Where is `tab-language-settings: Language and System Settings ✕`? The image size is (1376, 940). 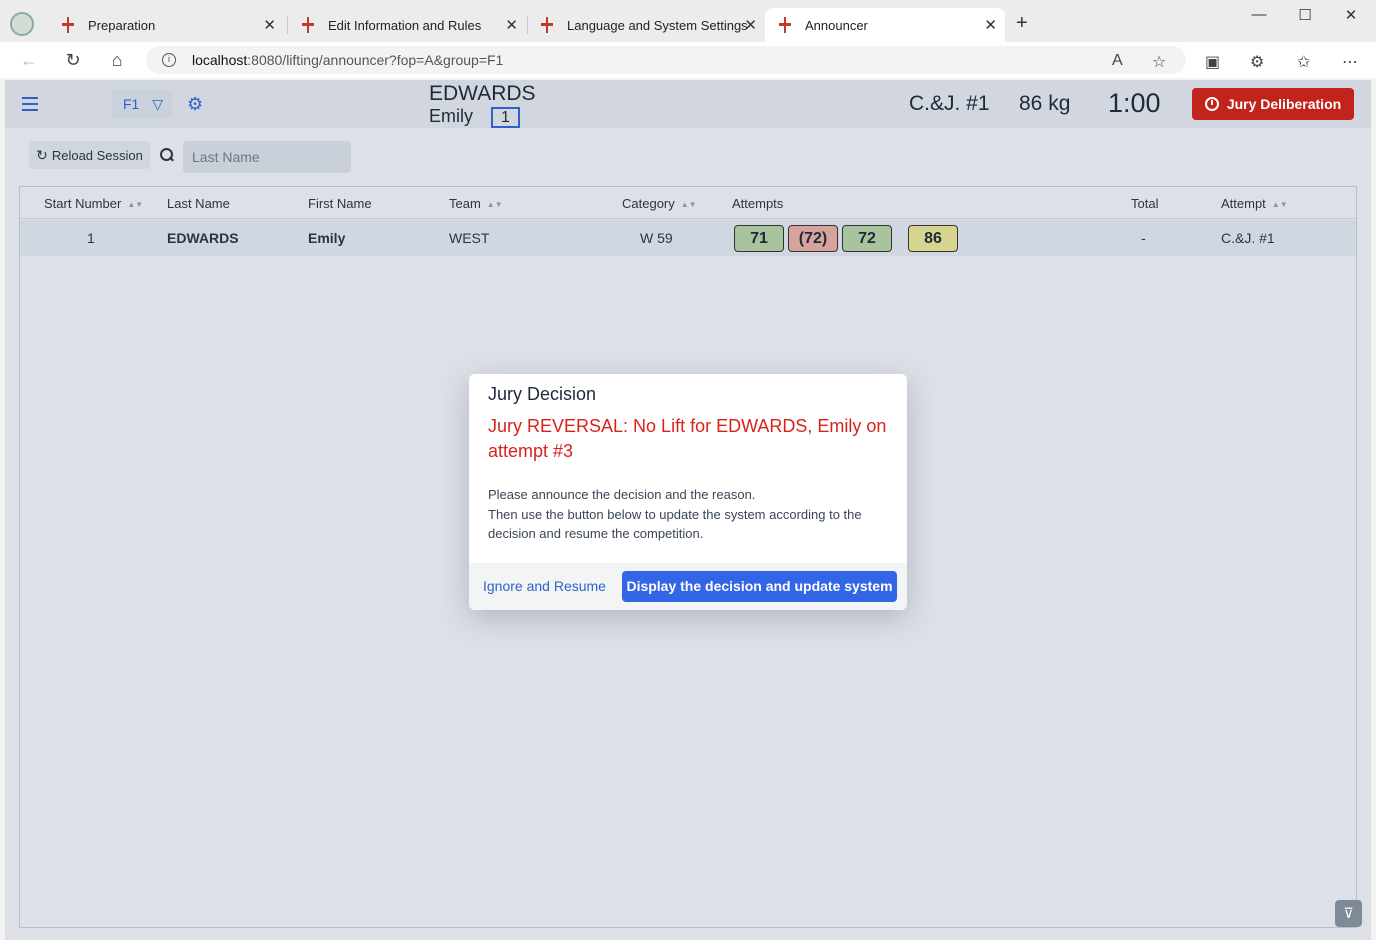
tab-language-settings: Language and System Settings ✕ is located at coordinates (646, 25).